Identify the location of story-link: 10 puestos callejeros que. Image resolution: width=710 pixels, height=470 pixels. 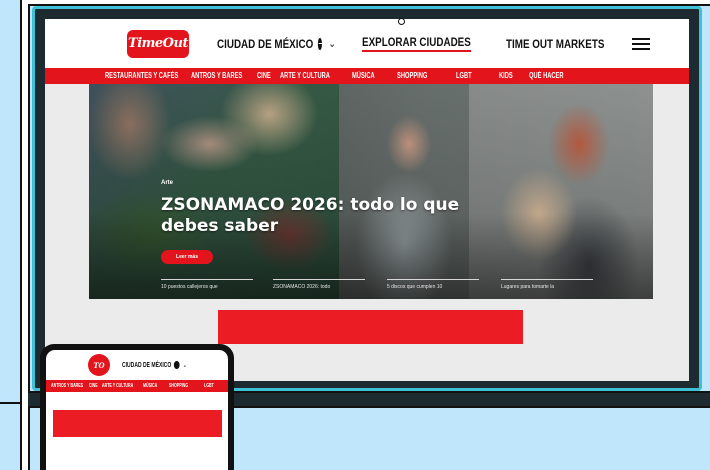
(207, 289).